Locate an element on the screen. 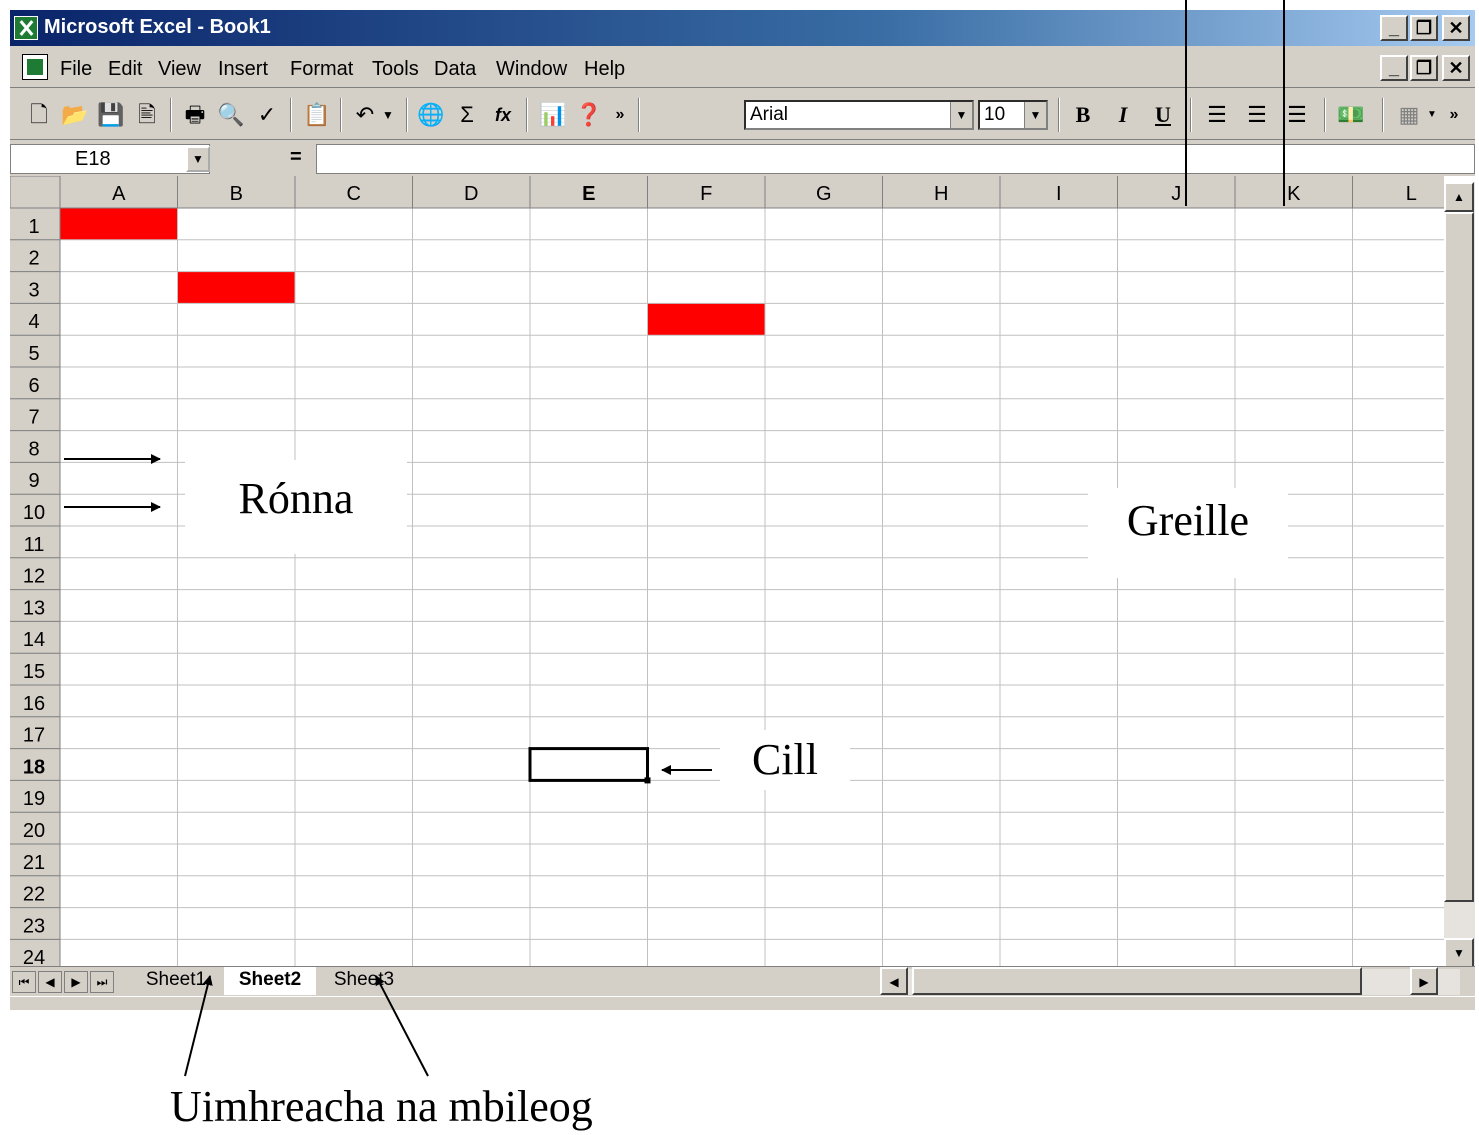 This screenshot has width=1479, height=1135. cell-annotation: Cill is located at coordinates (785, 760).